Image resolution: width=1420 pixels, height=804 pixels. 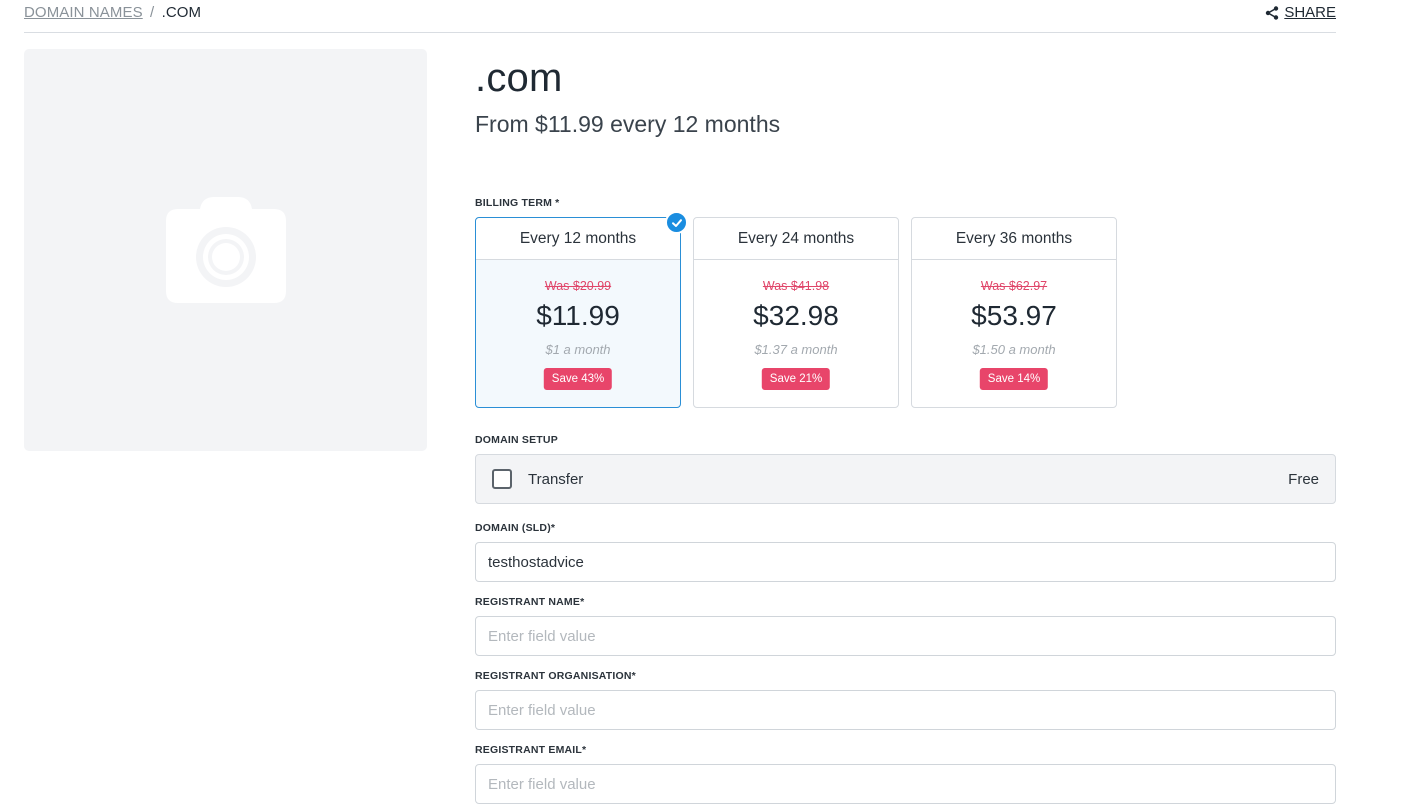 I want to click on top-bar: DOMAIN NAMES / .COM SHARE, so click(x=680, y=16).